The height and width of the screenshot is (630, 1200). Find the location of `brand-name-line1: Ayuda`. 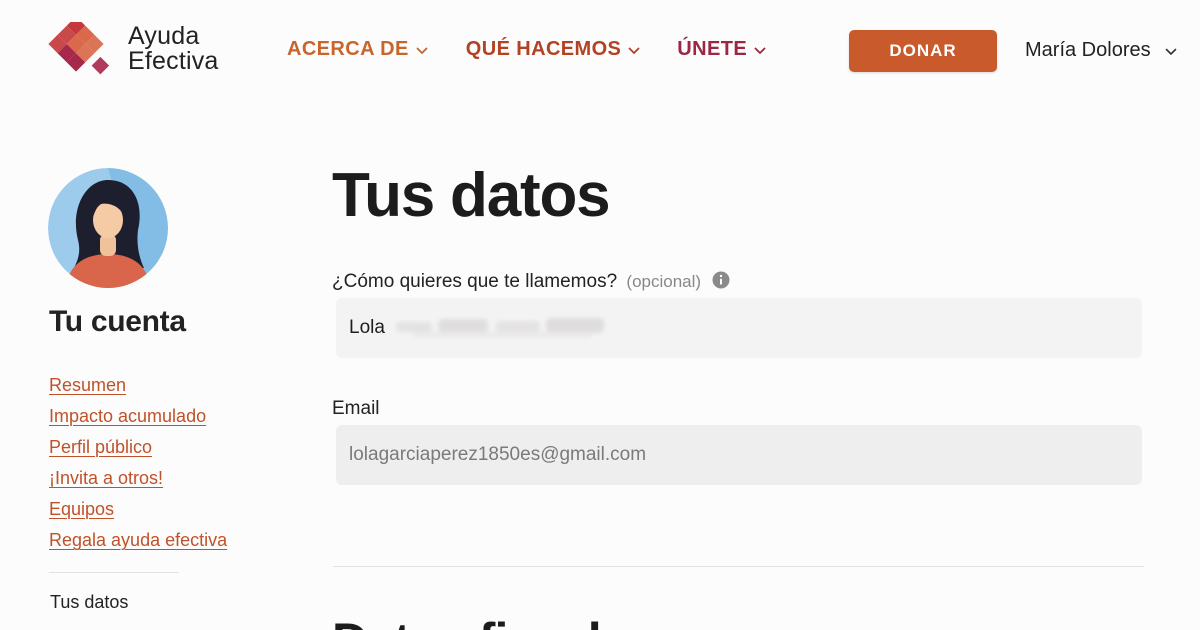

brand-name-line1: Ayuda is located at coordinates (164, 36).